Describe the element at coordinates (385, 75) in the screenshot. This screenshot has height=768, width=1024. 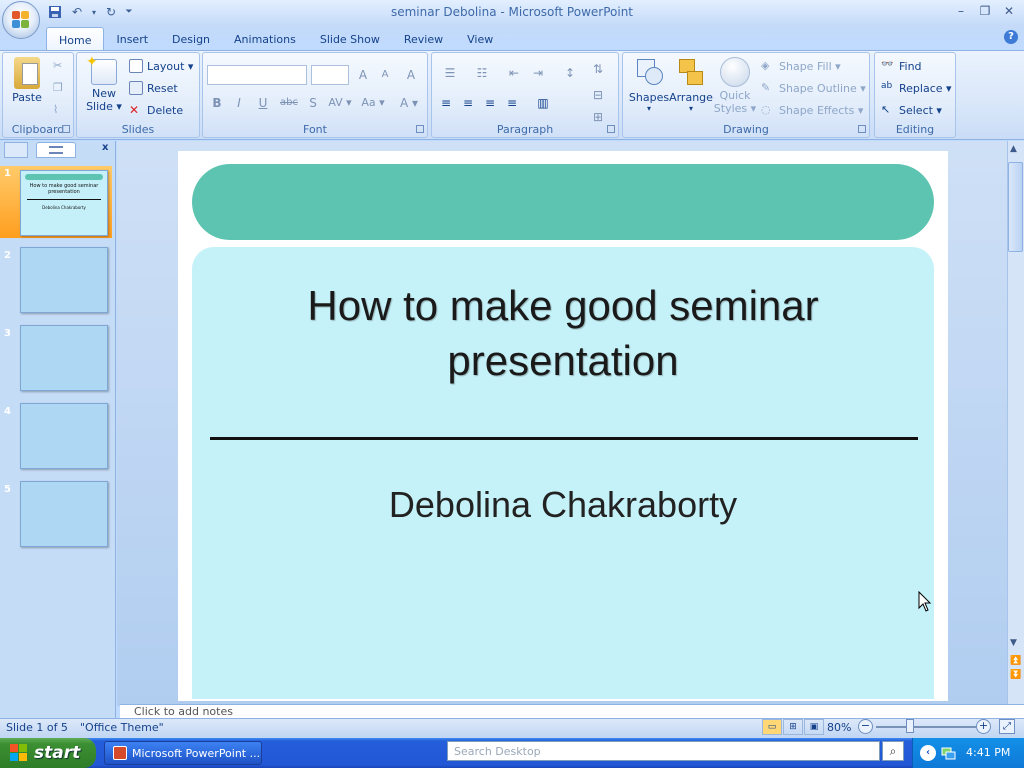
I see `shrink-font-button: A` at that location.